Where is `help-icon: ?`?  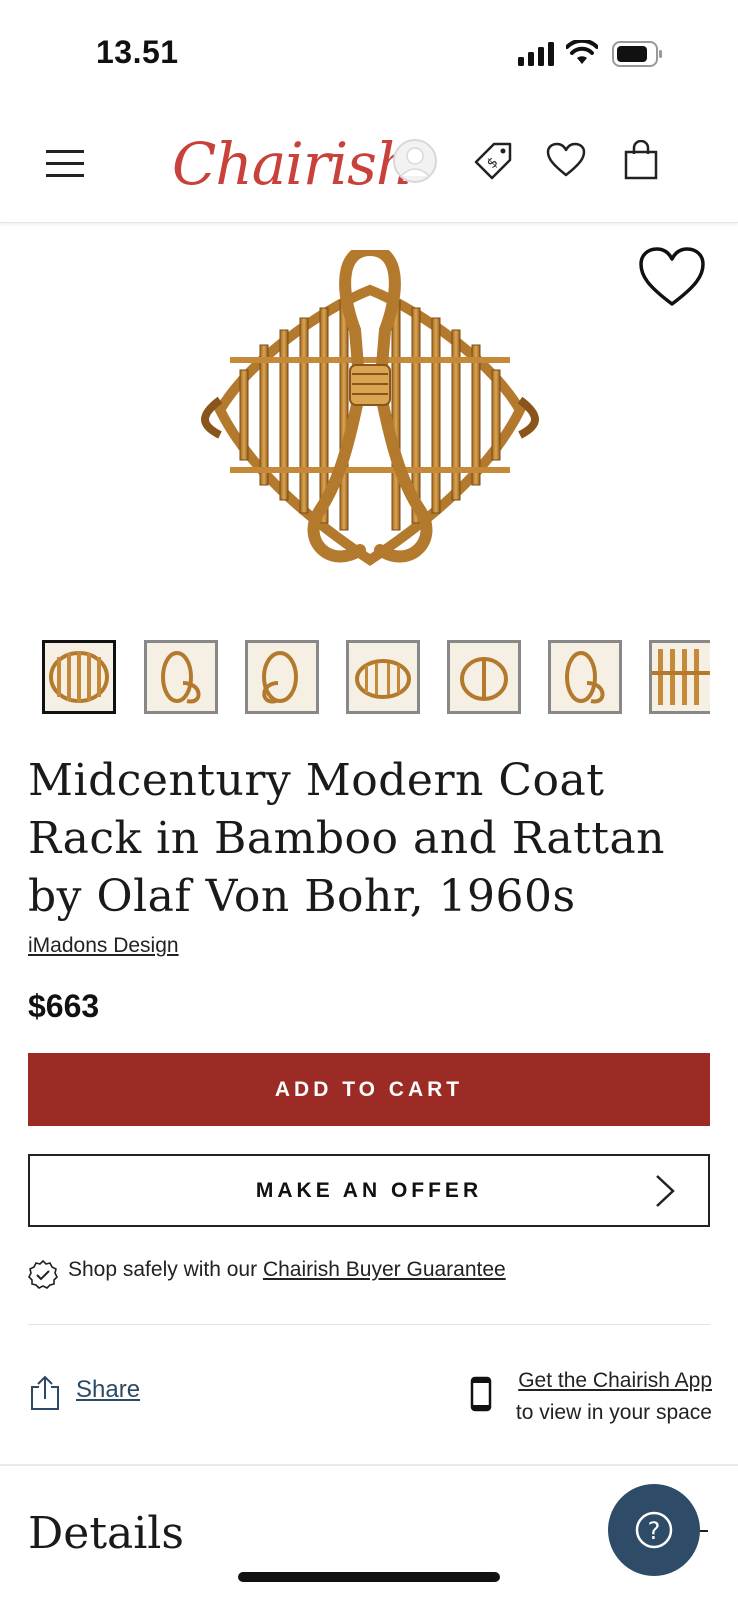 help-icon: ? is located at coordinates (654, 1530).